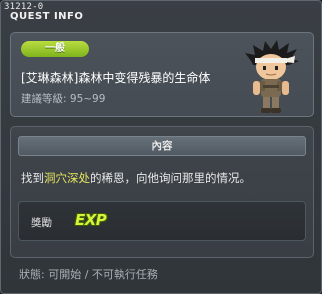  Describe the element at coordinates (32, 178) in the screenshot. I see `desc-prefix: 找到` at that location.